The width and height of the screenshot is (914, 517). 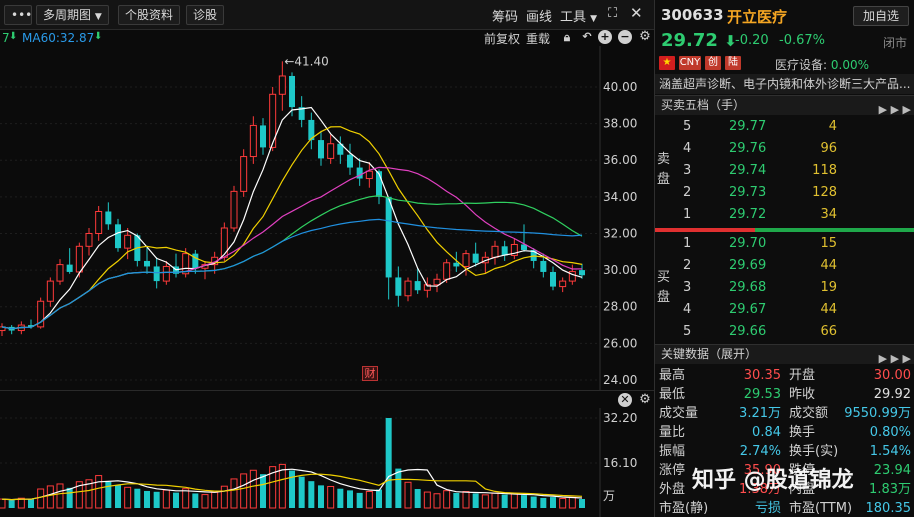 I want to click on bid-level: 4, so click(x=687, y=309).